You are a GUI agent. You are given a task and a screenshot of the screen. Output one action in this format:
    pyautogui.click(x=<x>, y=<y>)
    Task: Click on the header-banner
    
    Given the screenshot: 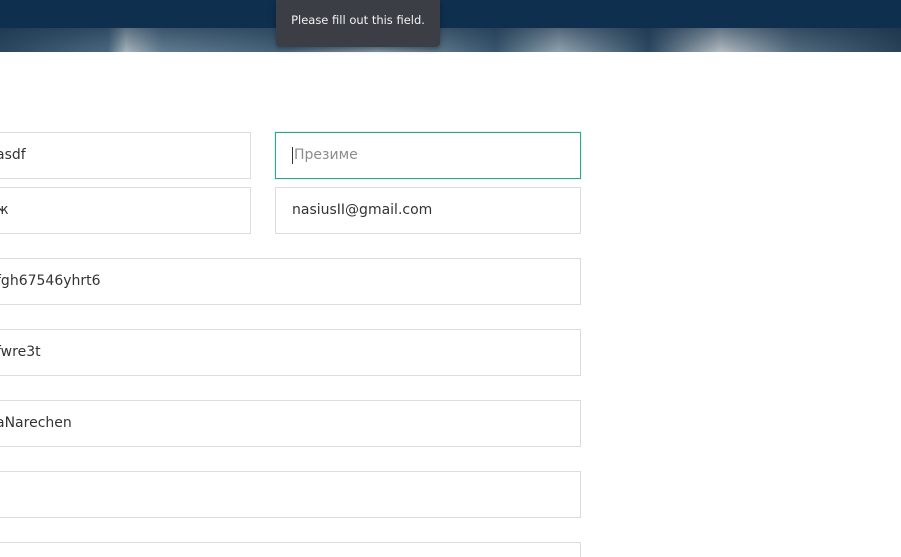 What is the action you would take?
    pyautogui.click(x=450, y=26)
    